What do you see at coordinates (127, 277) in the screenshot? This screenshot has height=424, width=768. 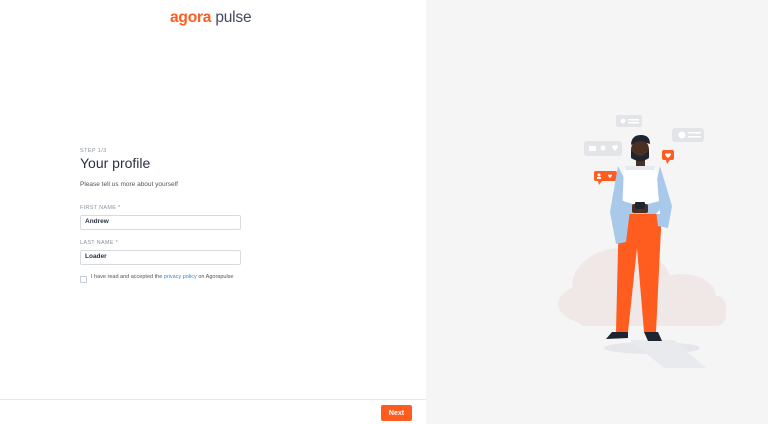 I see `consent-prefix: I have read and accepted the` at bounding box center [127, 277].